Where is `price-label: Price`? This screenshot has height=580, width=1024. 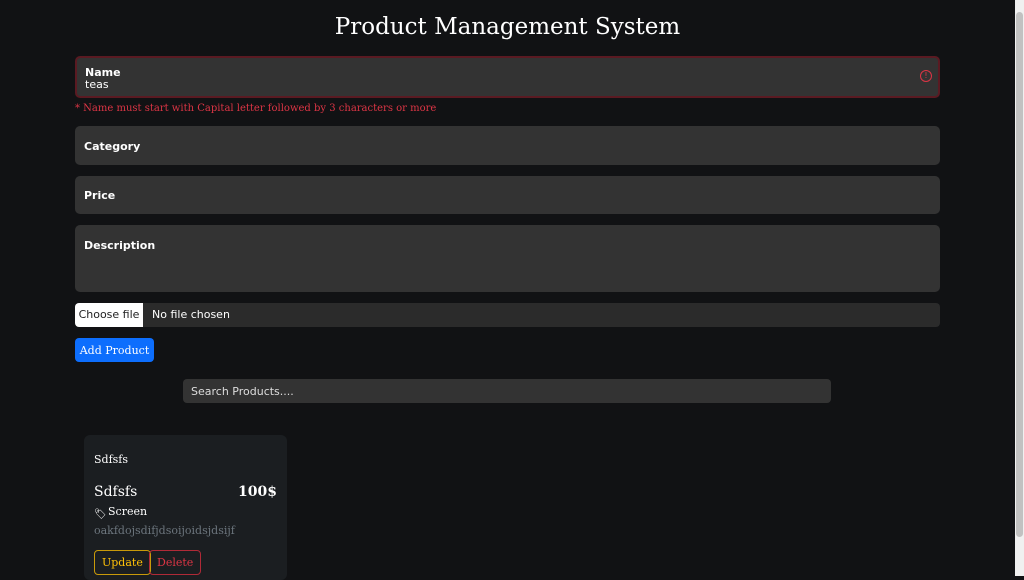 price-label: Price is located at coordinates (100, 195).